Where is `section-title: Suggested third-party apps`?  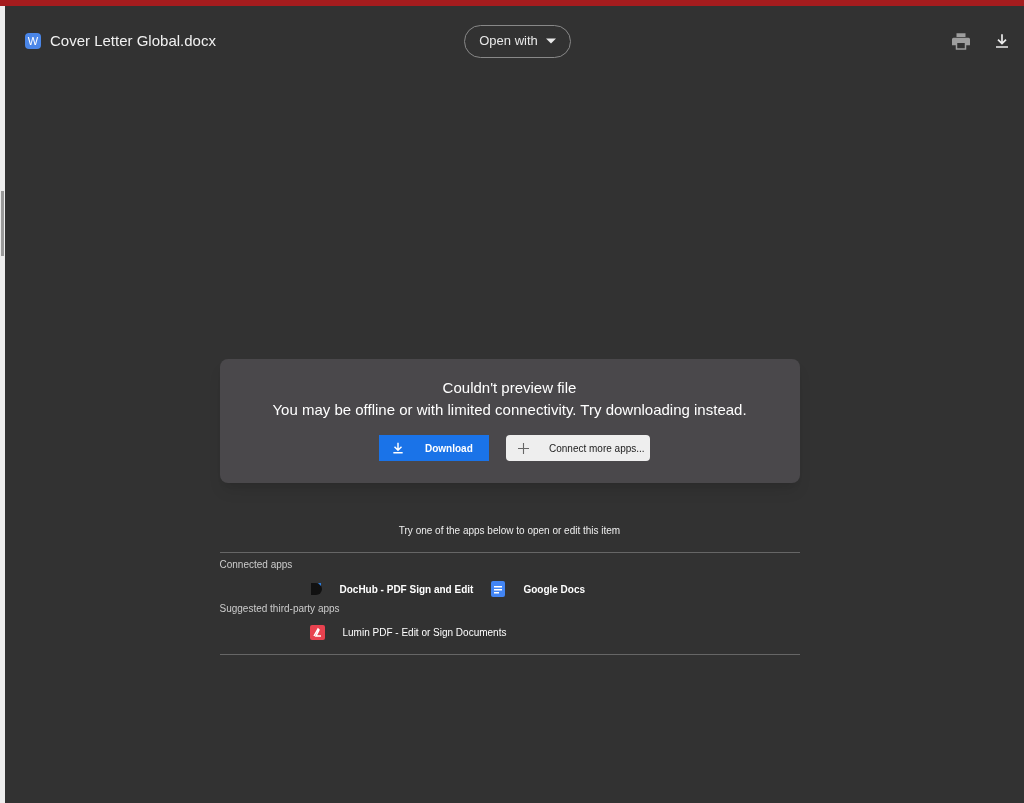
section-title: Suggested third-party apps is located at coordinates (280, 609).